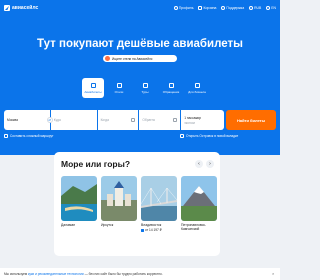  Describe the element at coordinates (32, 136) in the screenshot. I see `complex-route-label: Составить сложный маршрут` at that location.